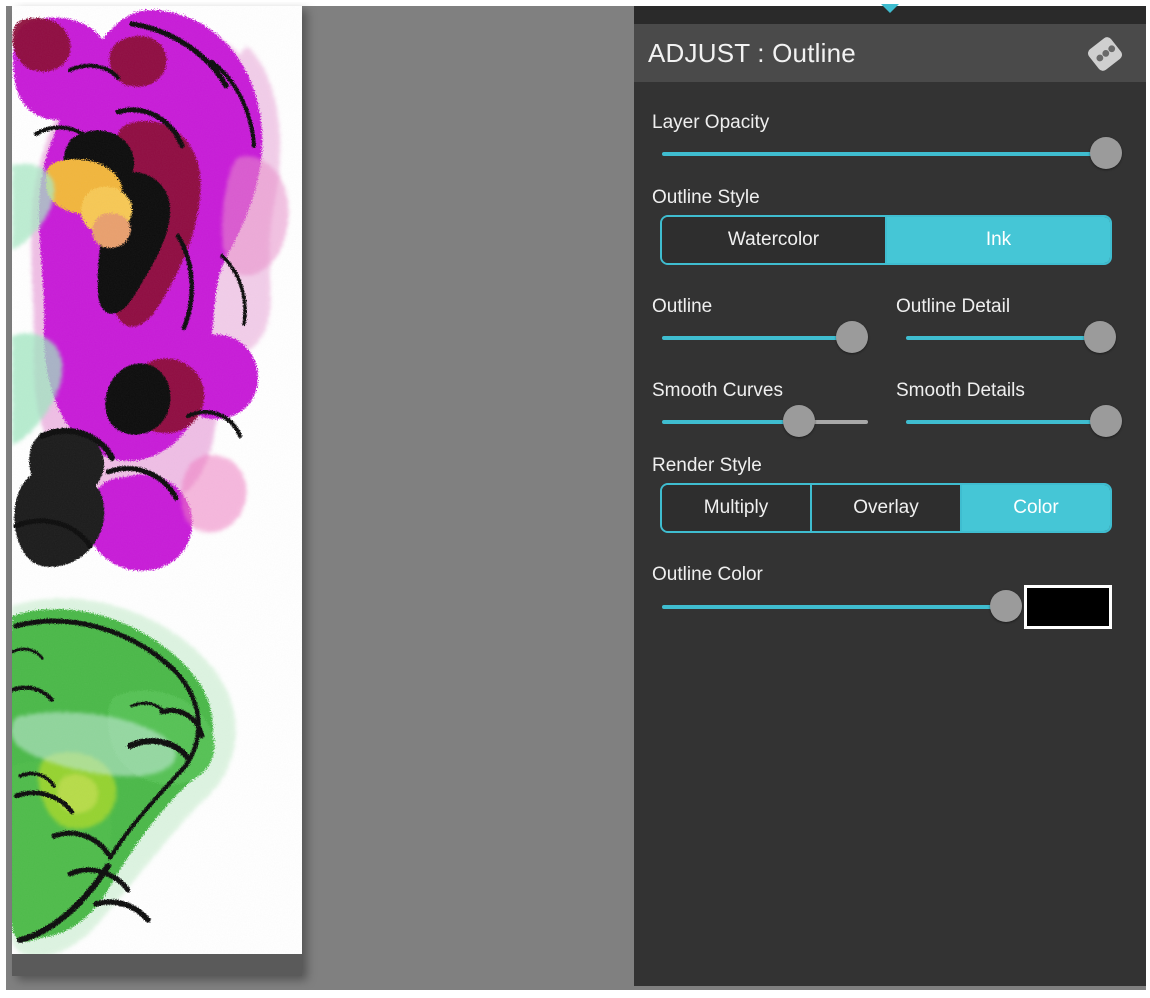  I want to click on outline-color-swatch, so click(1068, 607).